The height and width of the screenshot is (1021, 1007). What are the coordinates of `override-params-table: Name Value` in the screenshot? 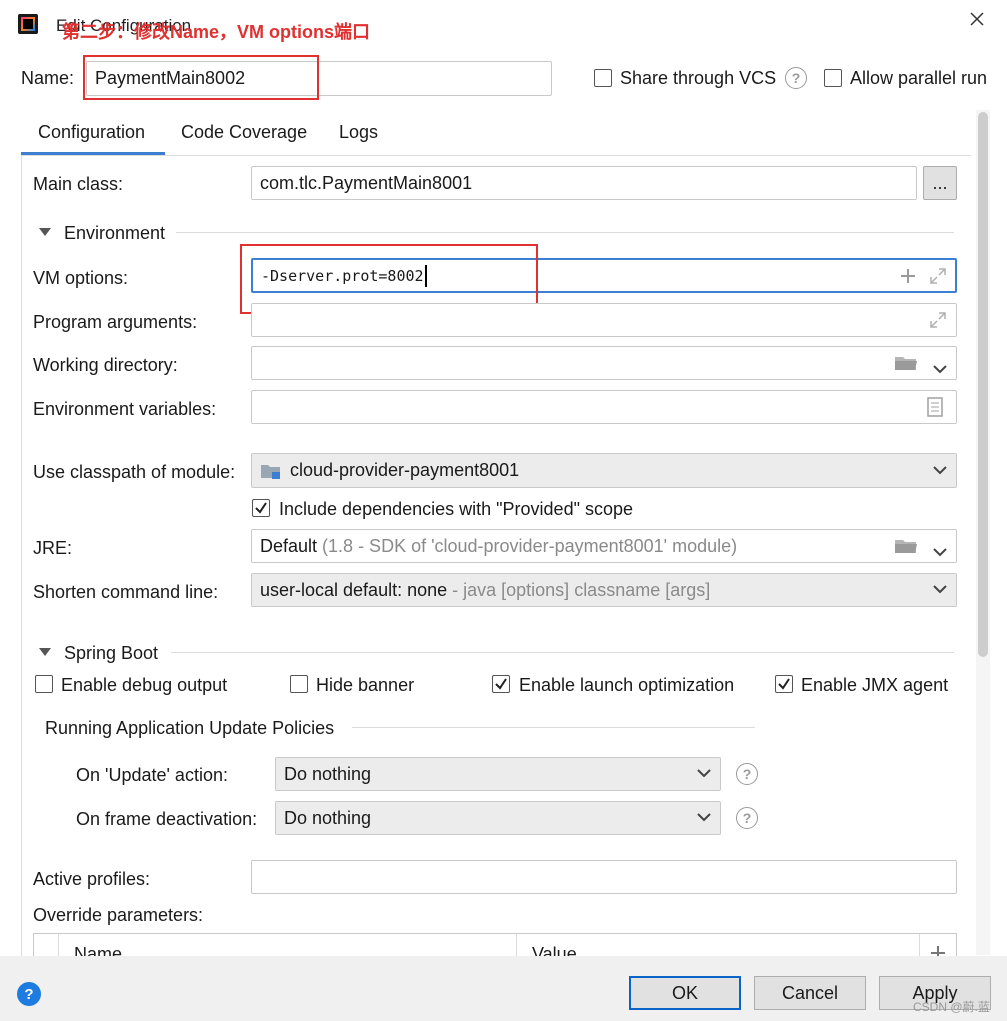 It's located at (495, 945).